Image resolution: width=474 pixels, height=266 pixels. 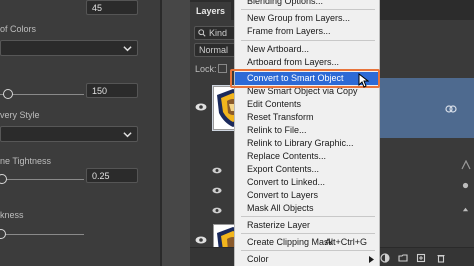 What do you see at coordinates (451, 109) in the screenshot?
I see `smart-object-link-icon` at bounding box center [451, 109].